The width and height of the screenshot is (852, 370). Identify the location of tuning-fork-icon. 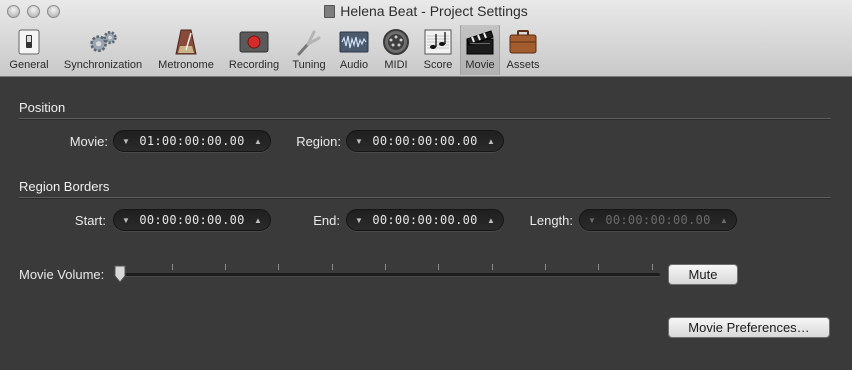
(309, 42).